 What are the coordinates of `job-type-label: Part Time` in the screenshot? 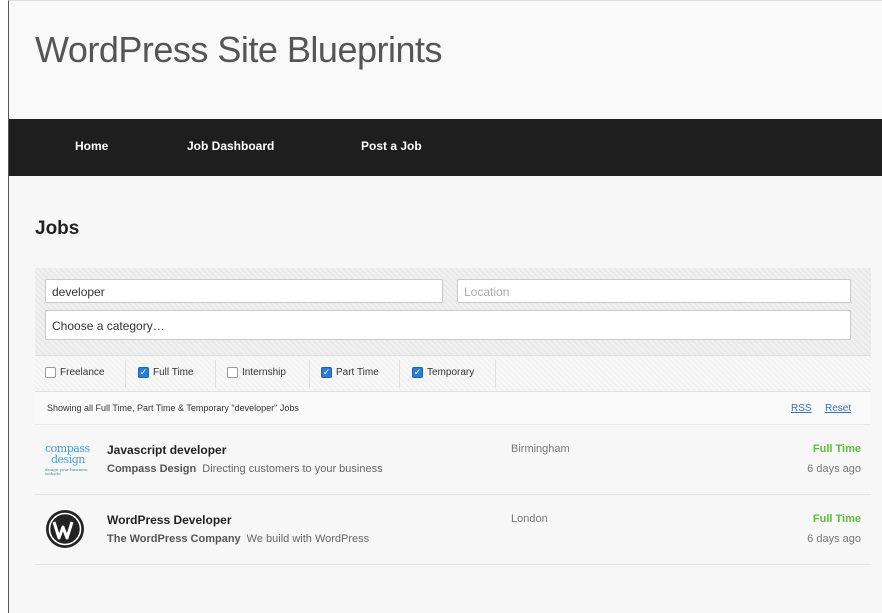 It's located at (357, 372).